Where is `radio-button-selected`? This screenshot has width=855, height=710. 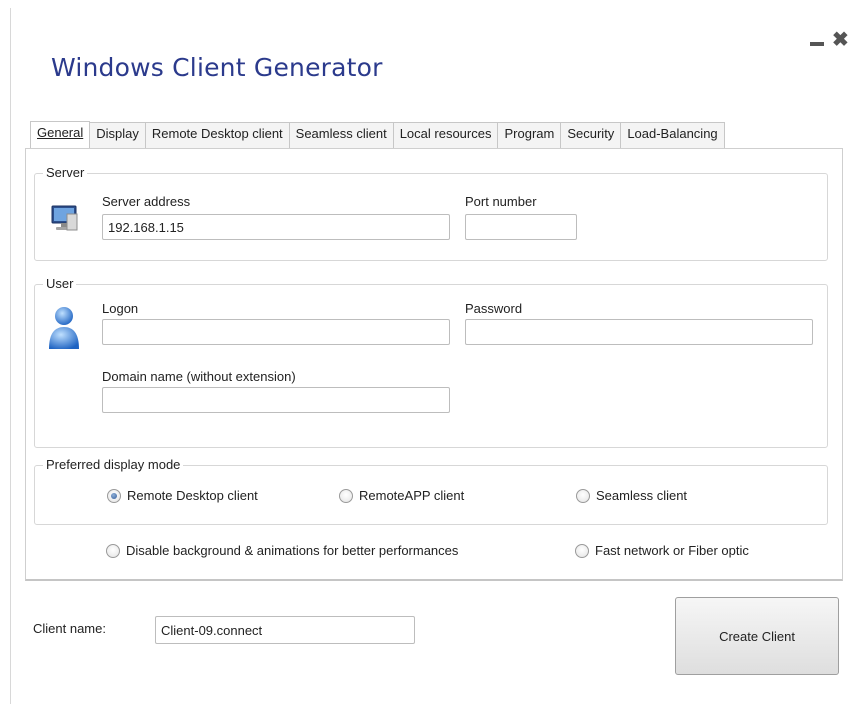 radio-button-selected is located at coordinates (114, 495).